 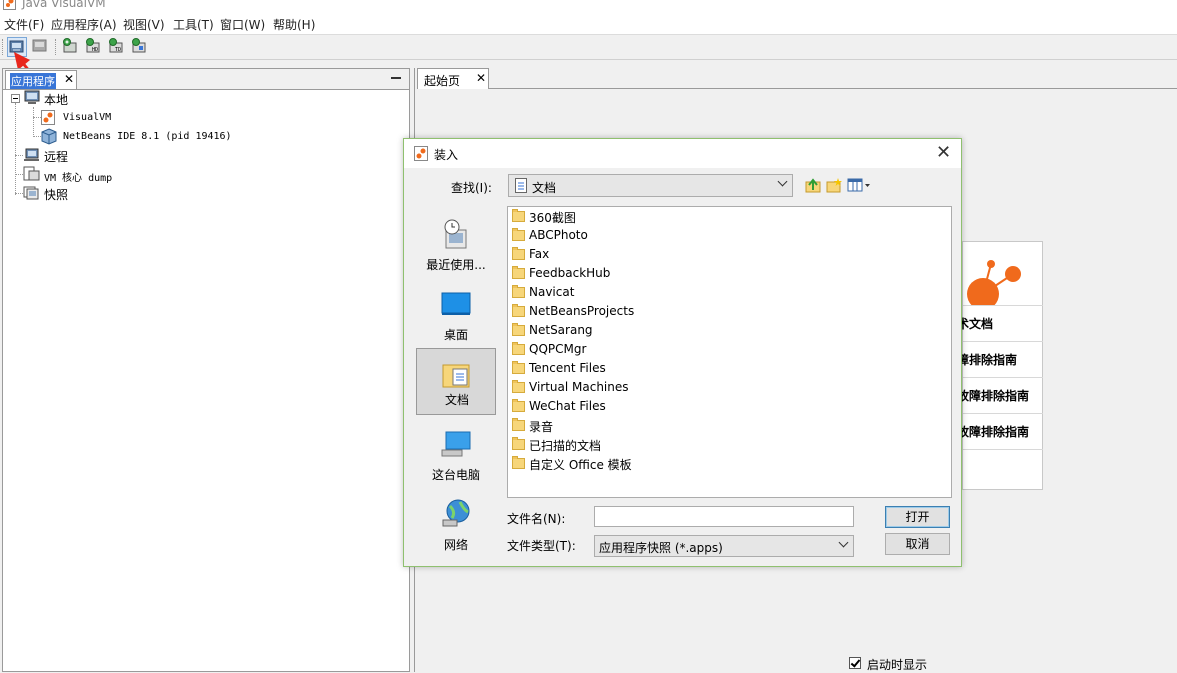 What do you see at coordinates (570, 273) in the screenshot?
I see `file-name: FeedbackHub` at bounding box center [570, 273].